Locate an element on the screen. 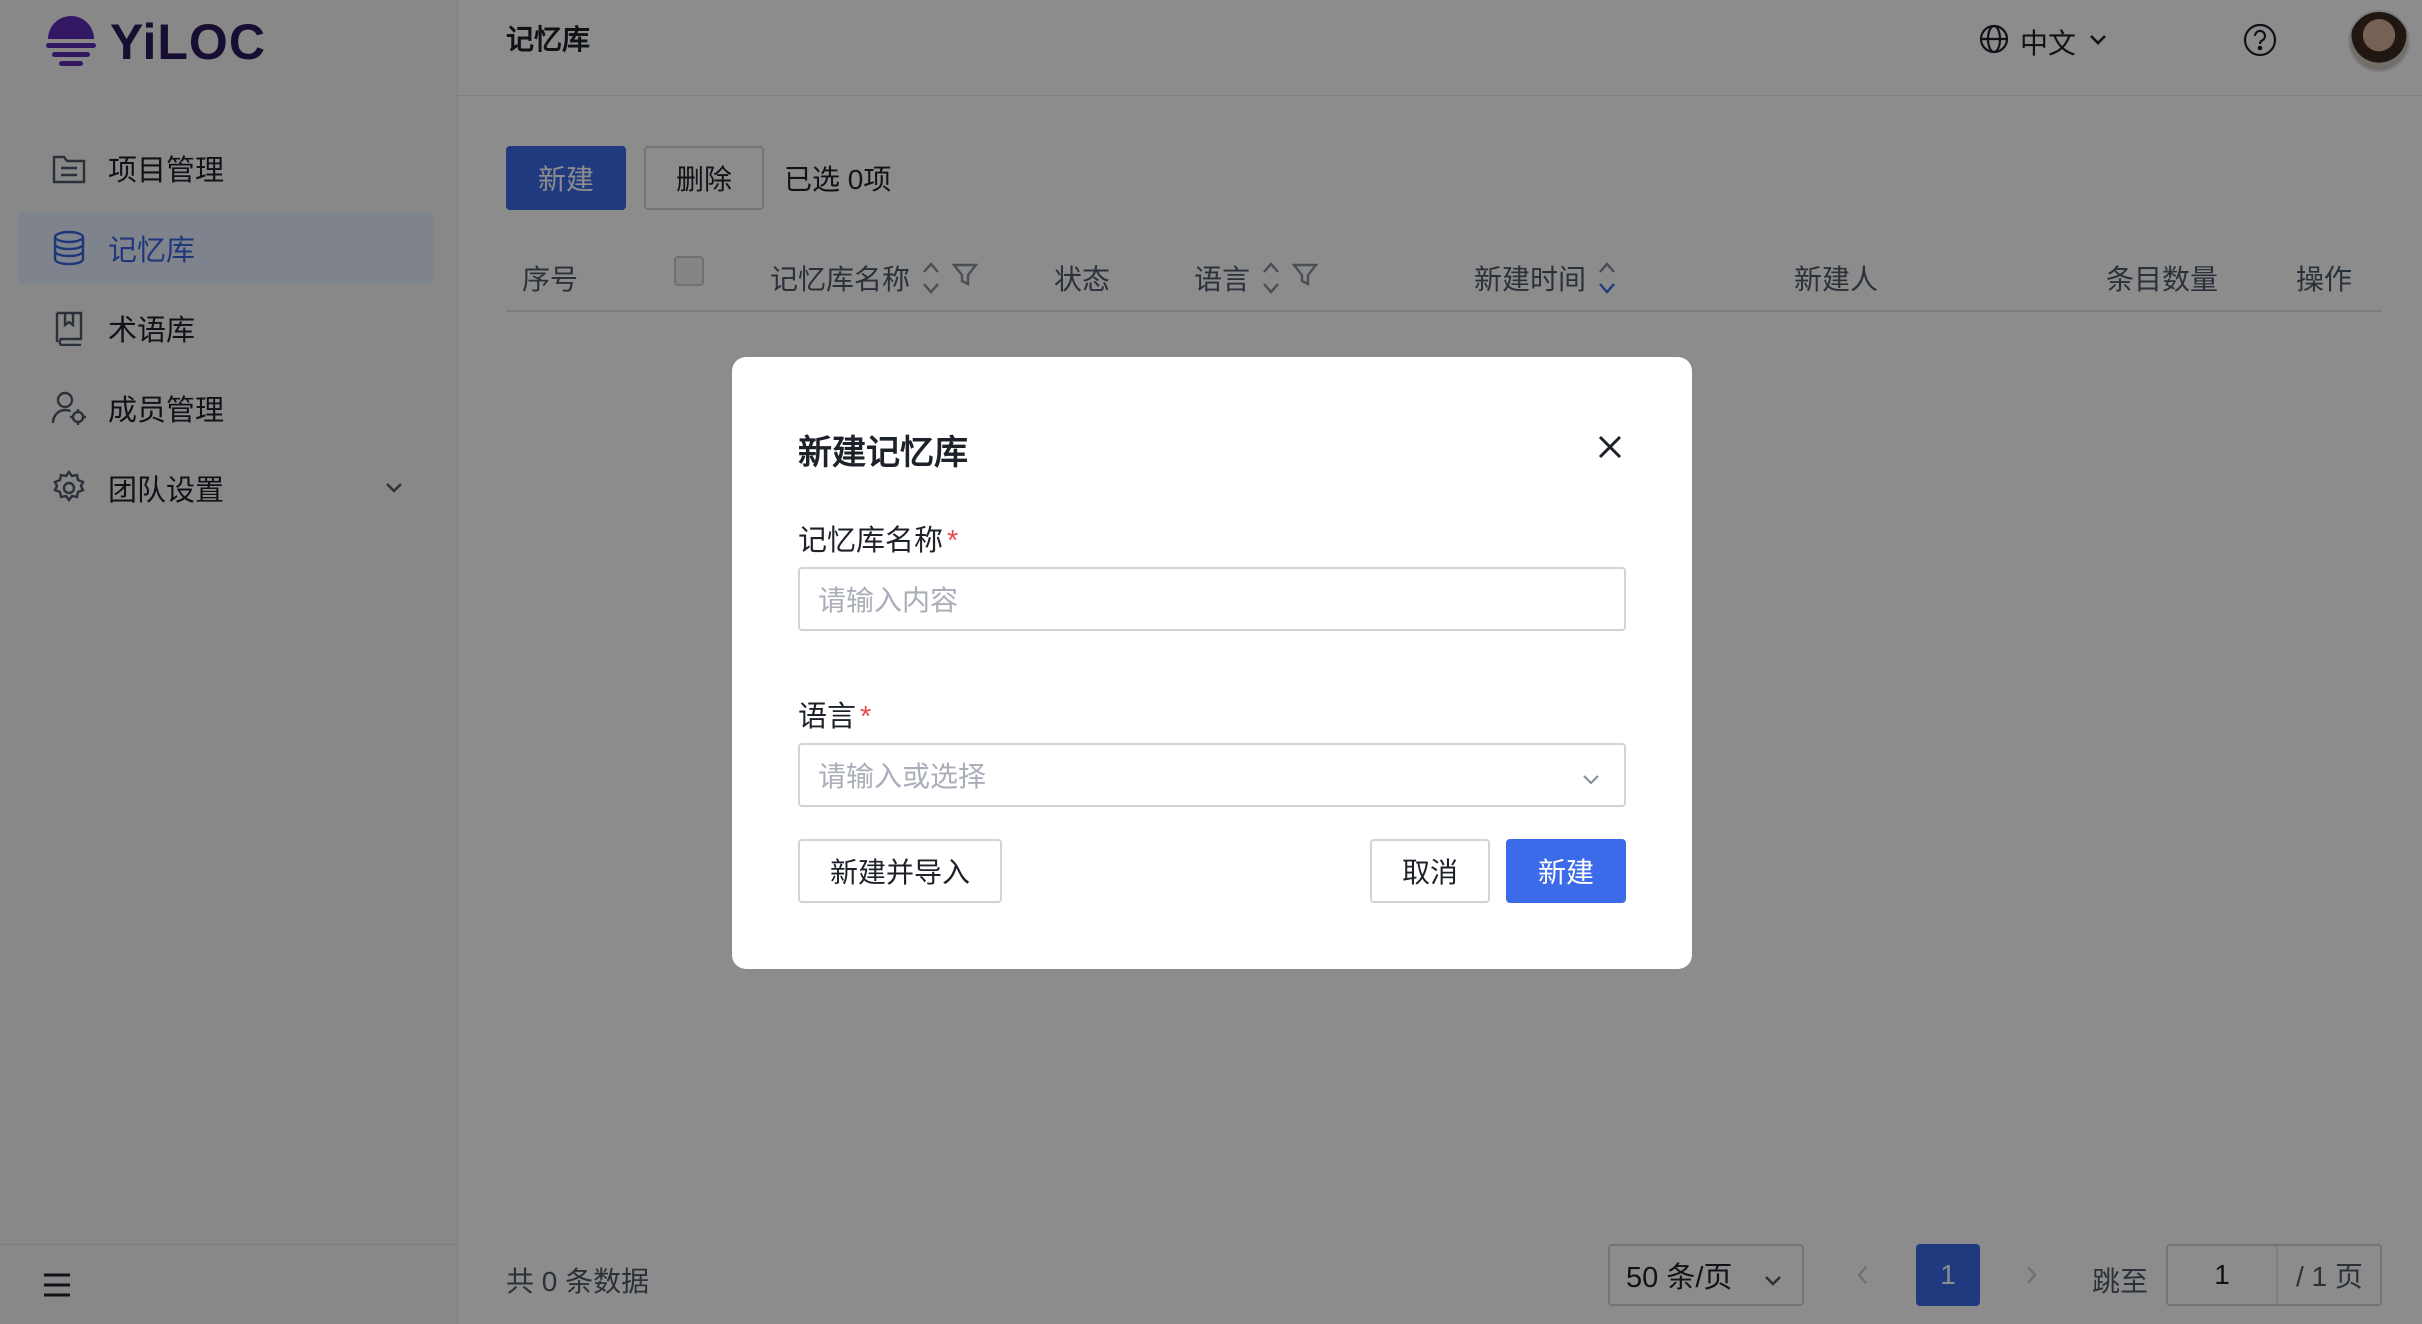  name-field-label: 记忆库名称 * is located at coordinates (878, 541).